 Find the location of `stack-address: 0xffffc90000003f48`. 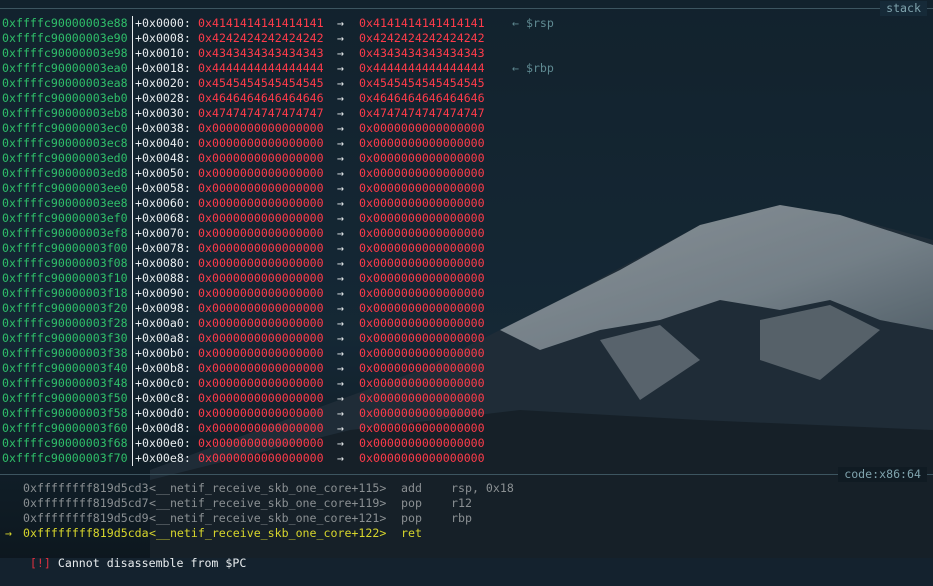

stack-address: 0xffffc90000003f48 is located at coordinates (65, 383).